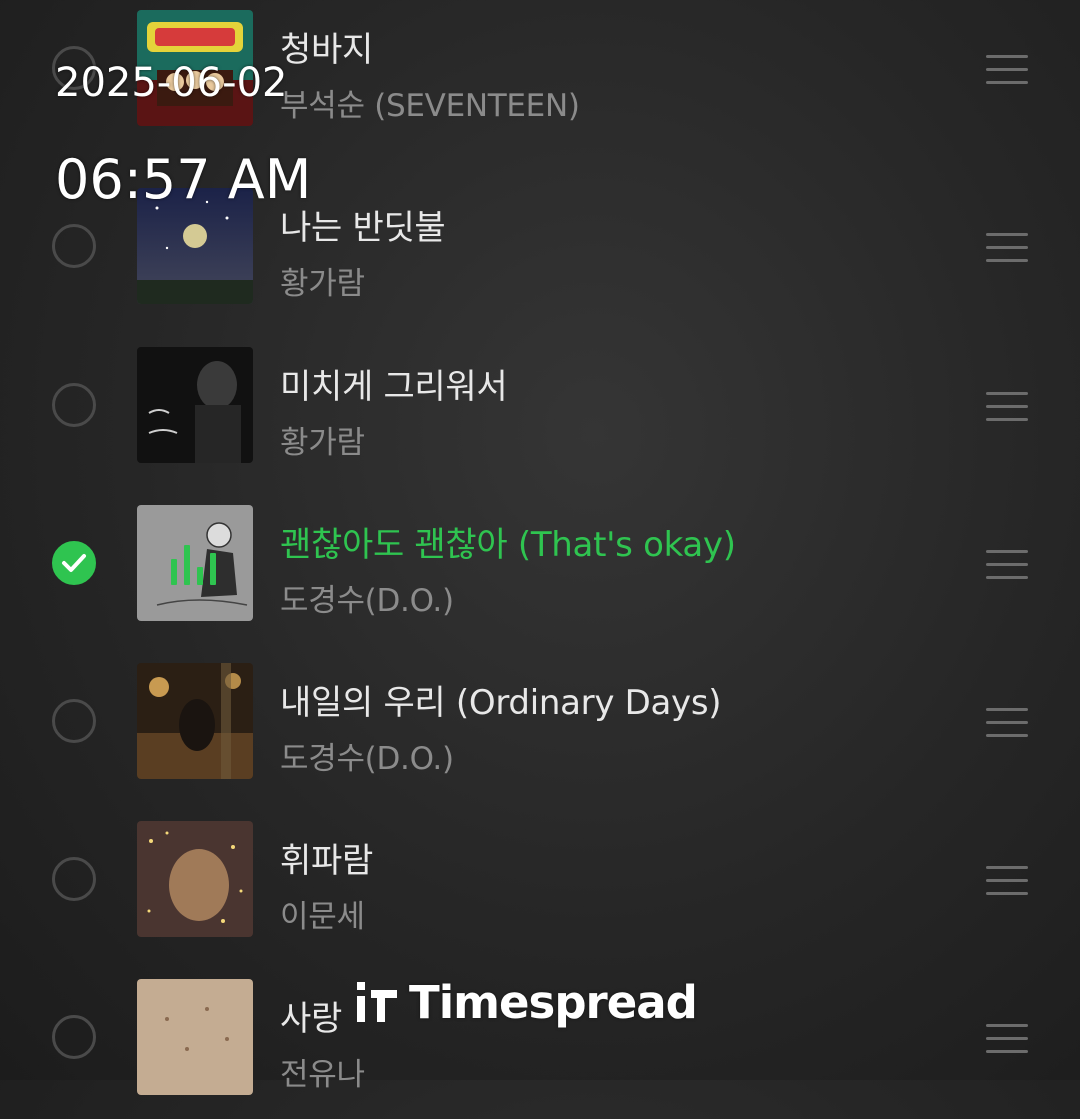  I want to click on checkmark-icon, so click(74, 563).